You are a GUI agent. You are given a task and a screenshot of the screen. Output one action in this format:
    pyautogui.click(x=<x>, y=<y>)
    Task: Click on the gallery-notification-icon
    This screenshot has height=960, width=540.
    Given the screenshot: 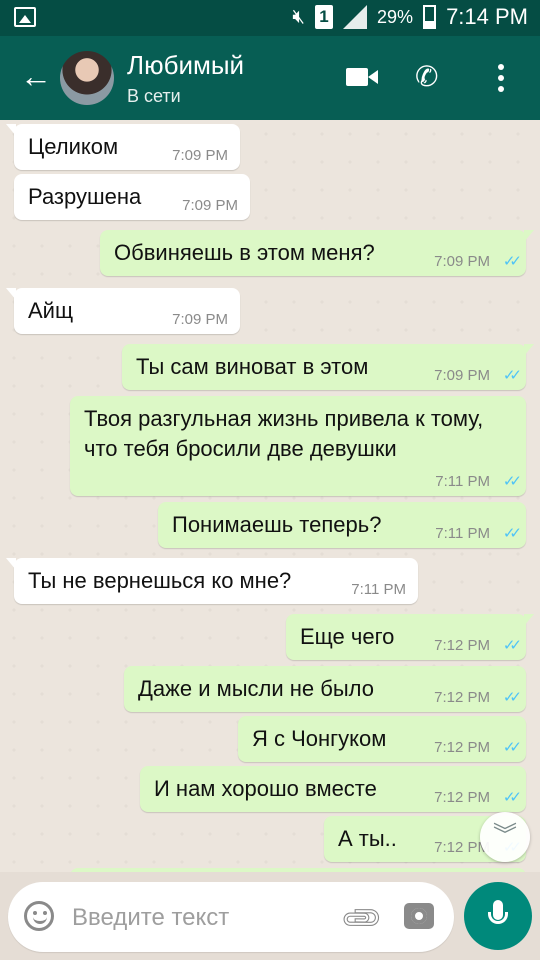 What is the action you would take?
    pyautogui.click(x=25, y=17)
    